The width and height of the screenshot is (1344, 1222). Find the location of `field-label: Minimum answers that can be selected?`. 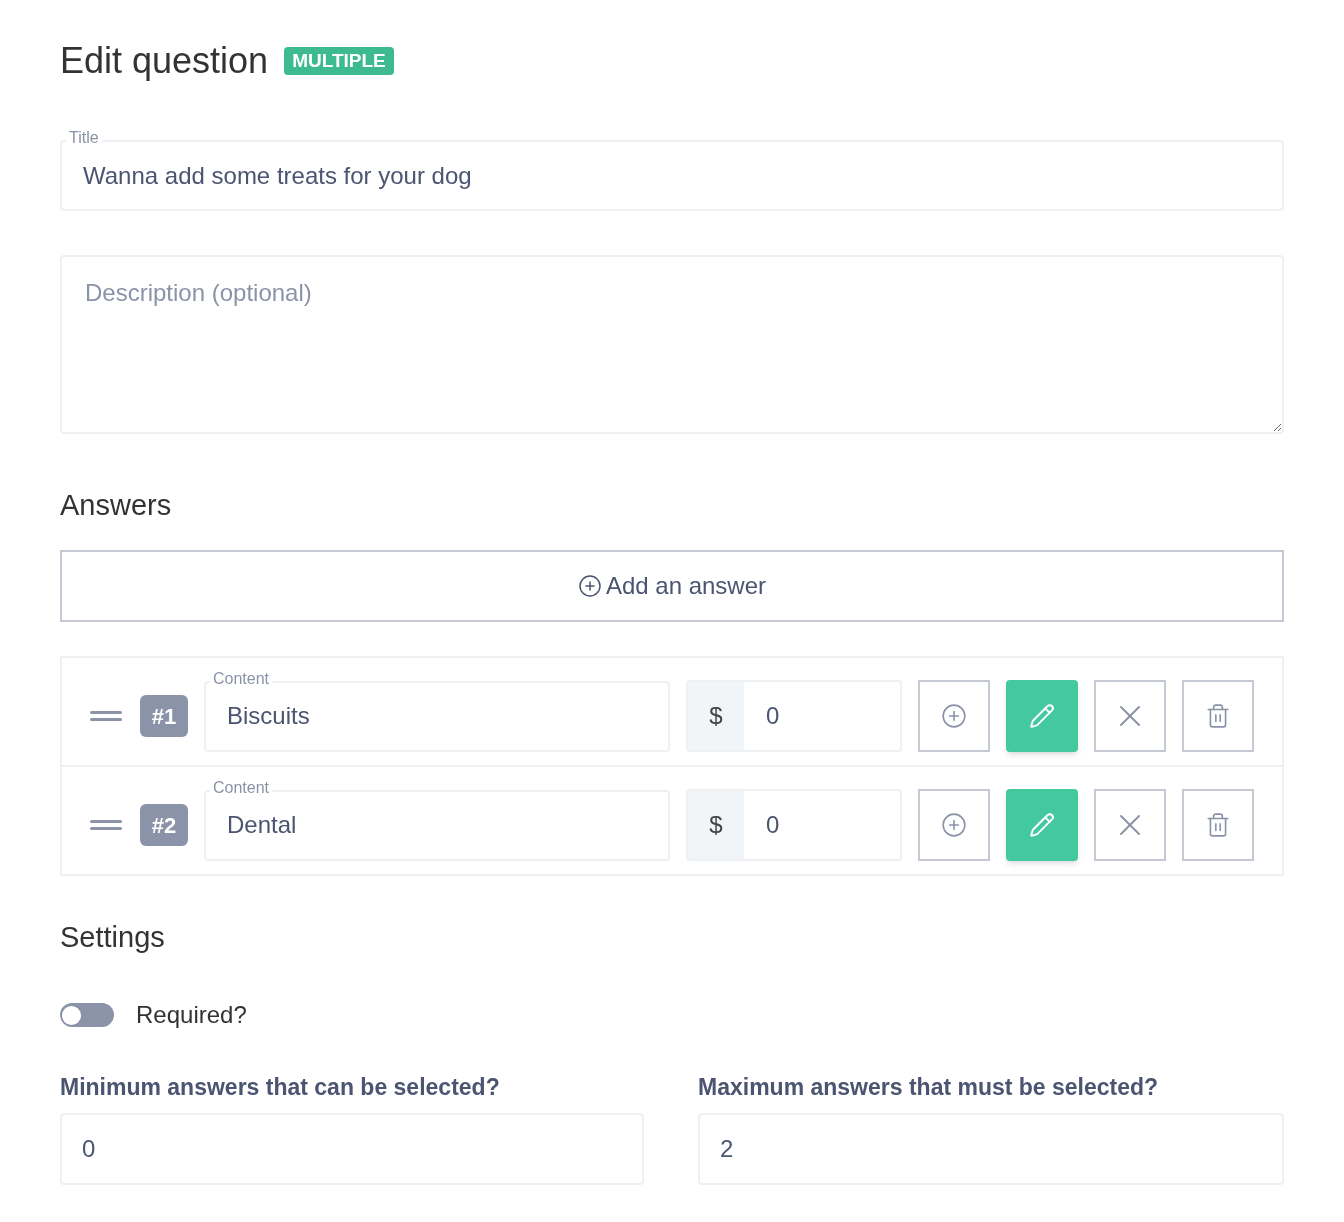

field-label: Minimum answers that can be selected? is located at coordinates (280, 1087).